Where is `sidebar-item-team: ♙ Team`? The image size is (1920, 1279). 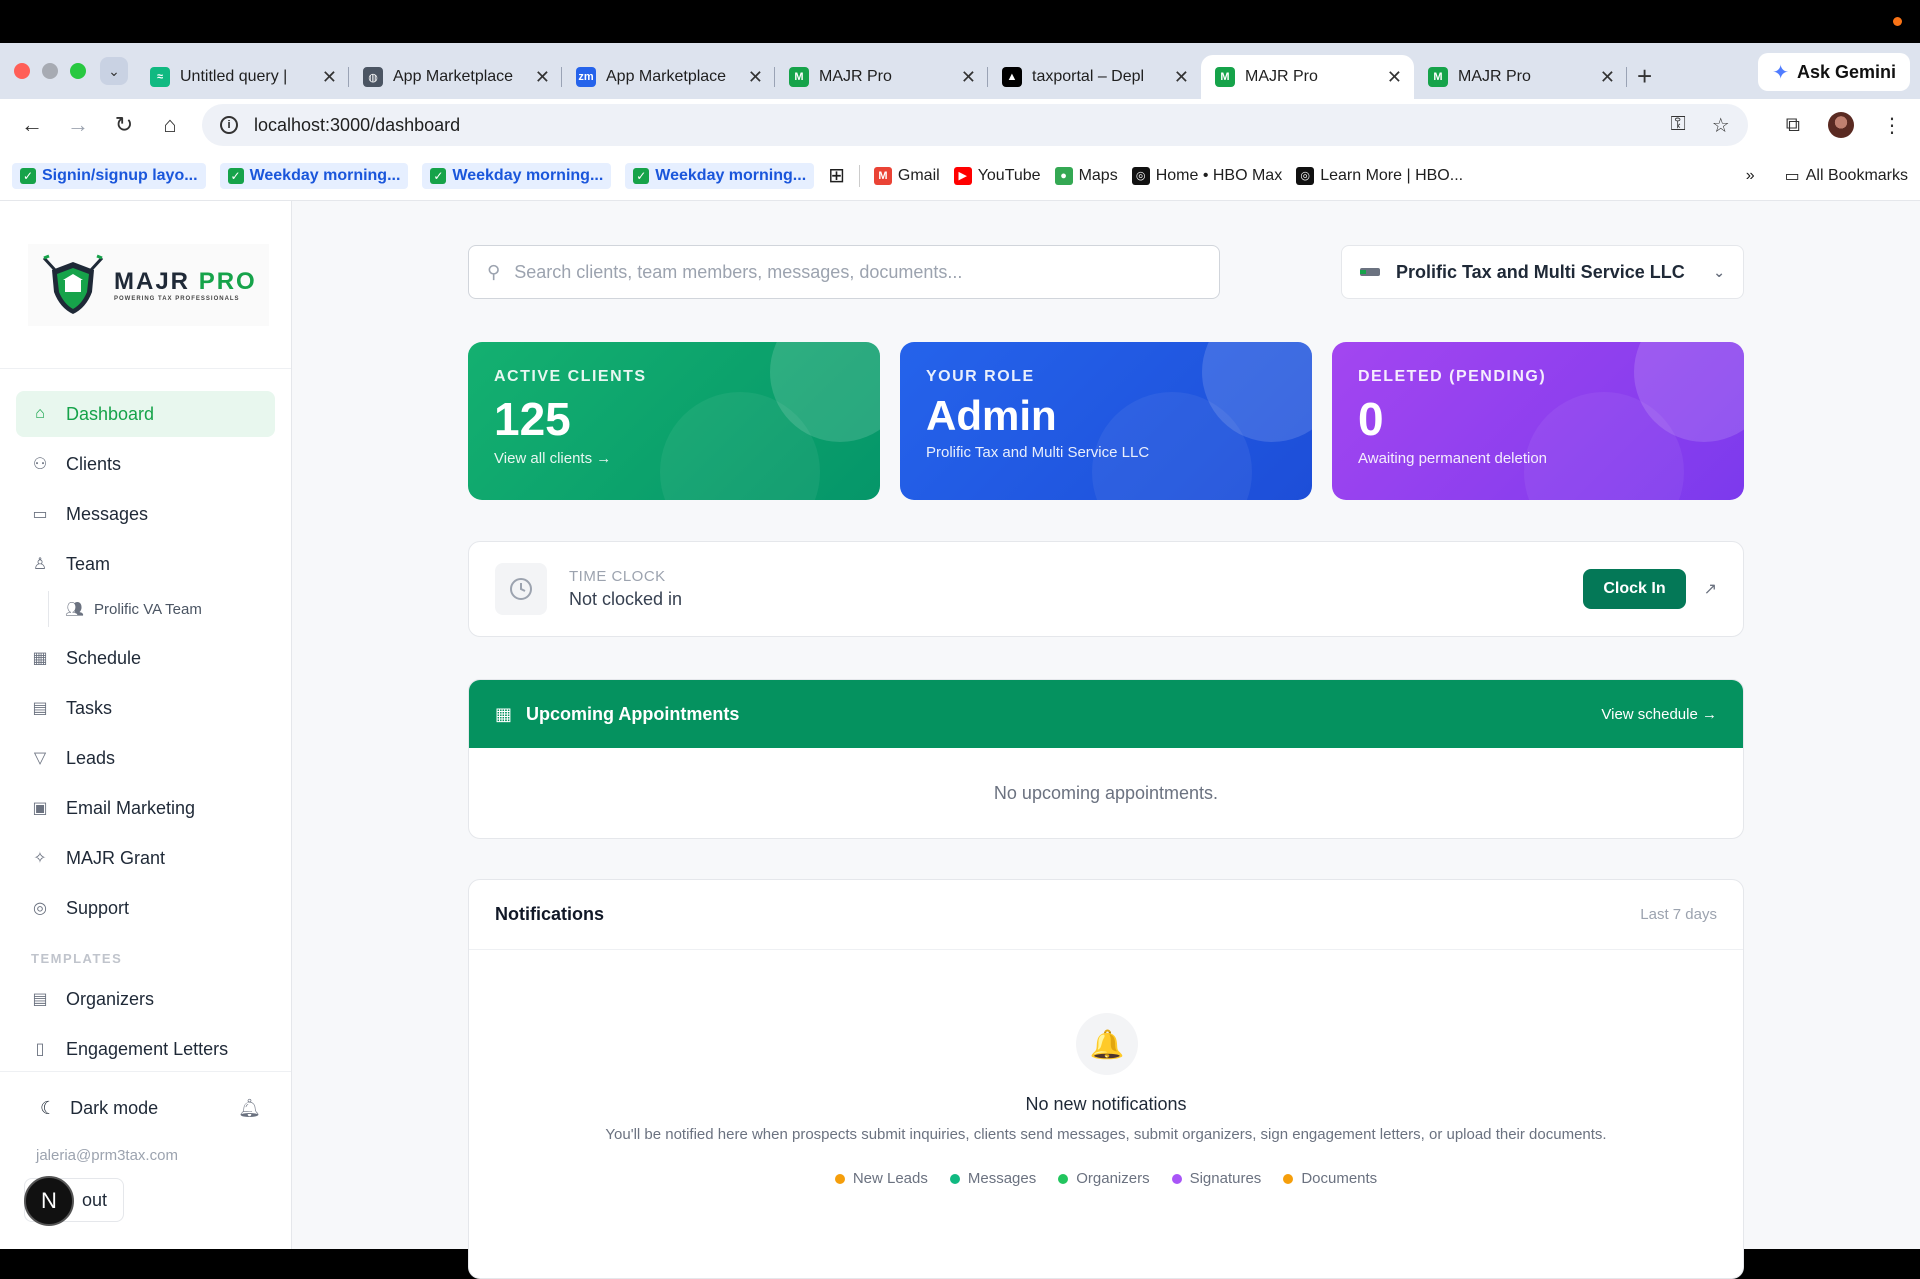
sidebar-item-team: ♙ Team is located at coordinates (145, 564).